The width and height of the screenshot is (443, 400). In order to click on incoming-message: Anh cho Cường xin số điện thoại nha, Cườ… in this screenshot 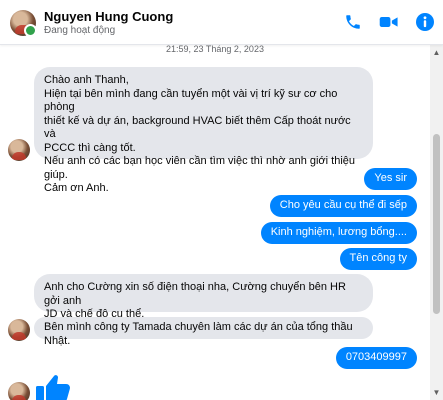, I will do `click(203, 297)`.